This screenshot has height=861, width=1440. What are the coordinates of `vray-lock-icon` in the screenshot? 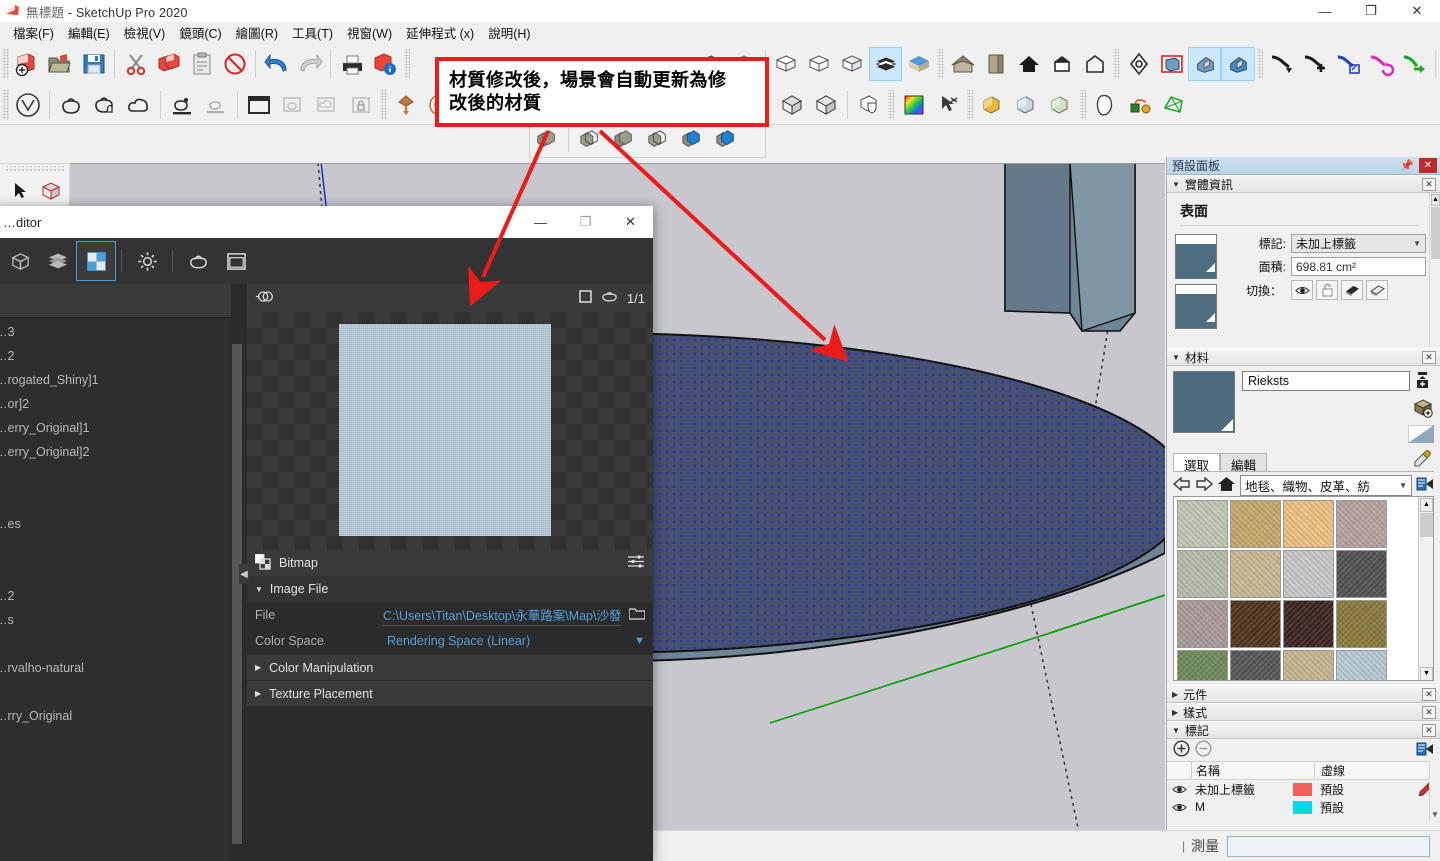 It's located at (361, 105).